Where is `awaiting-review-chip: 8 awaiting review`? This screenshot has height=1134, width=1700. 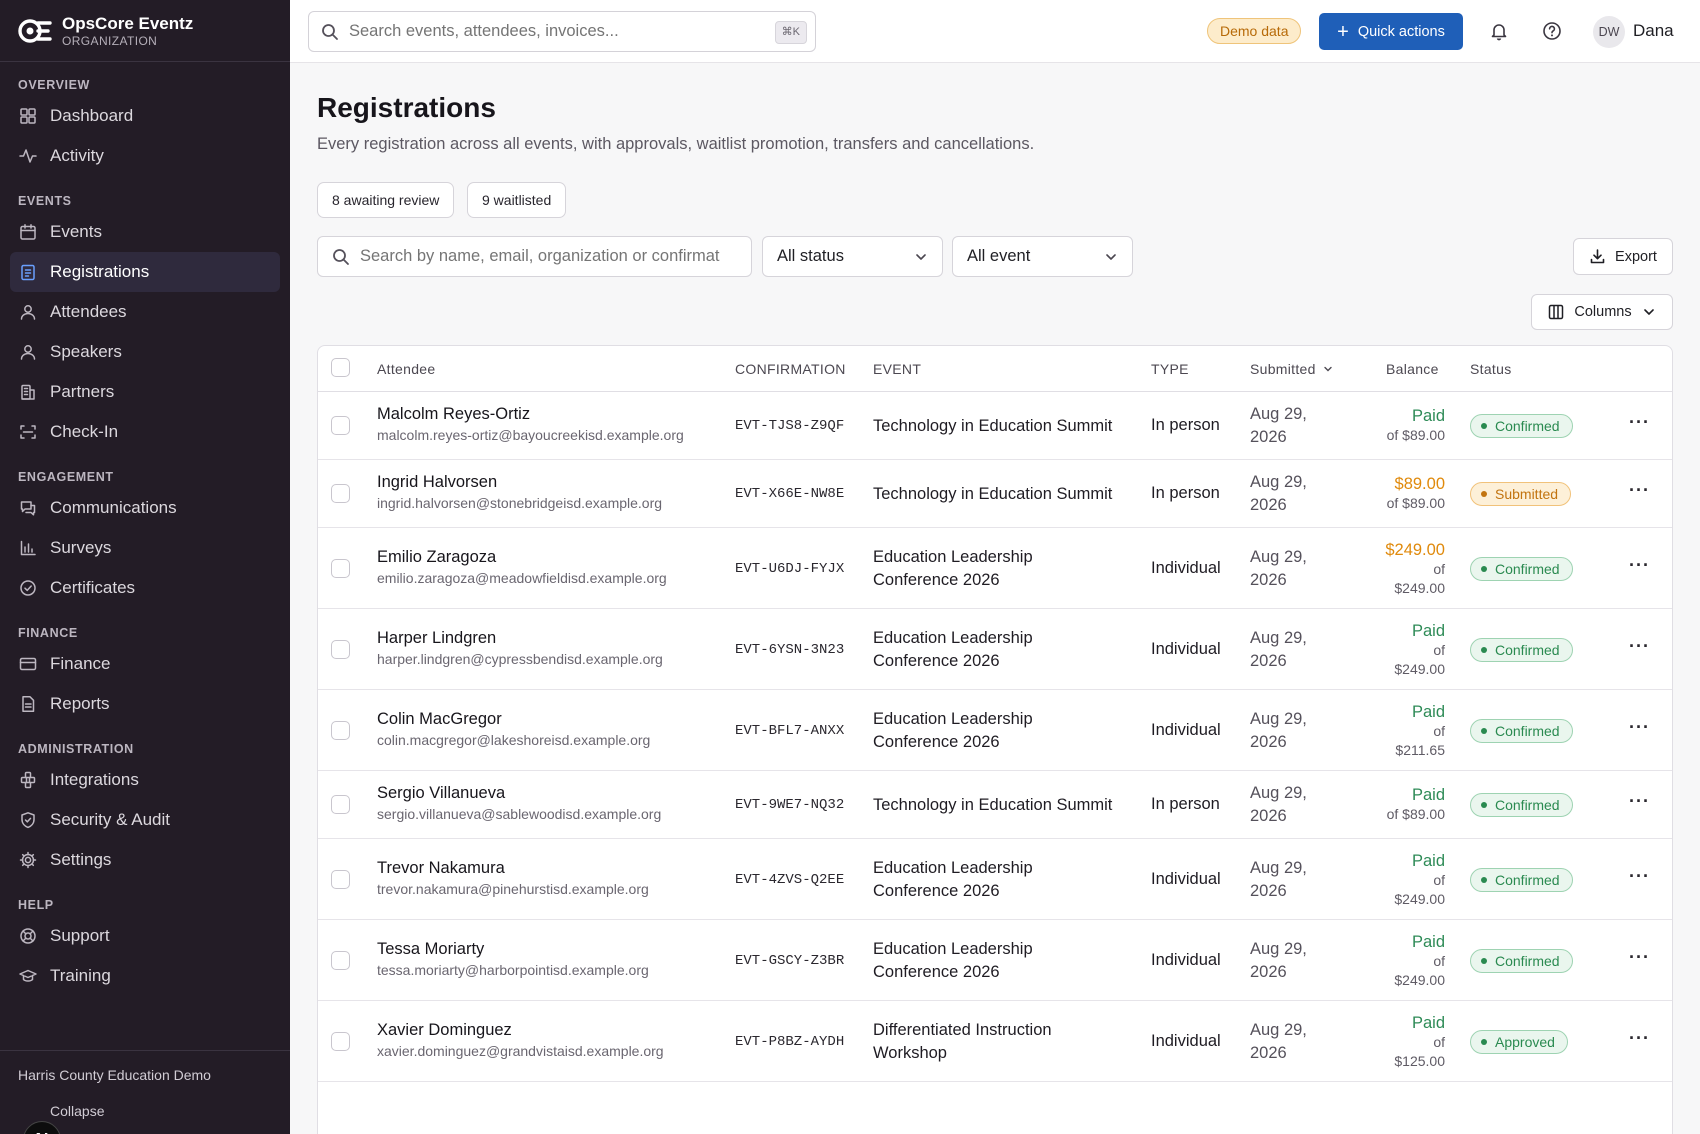 awaiting-review-chip: 8 awaiting review is located at coordinates (386, 200).